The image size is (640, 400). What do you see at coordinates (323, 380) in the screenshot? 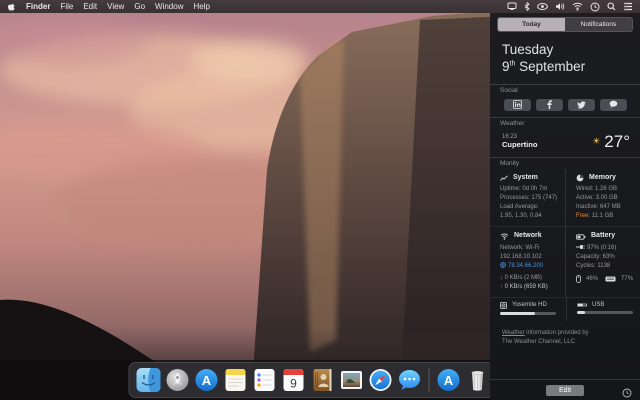
I see `dock-icon-contacts` at bounding box center [323, 380].